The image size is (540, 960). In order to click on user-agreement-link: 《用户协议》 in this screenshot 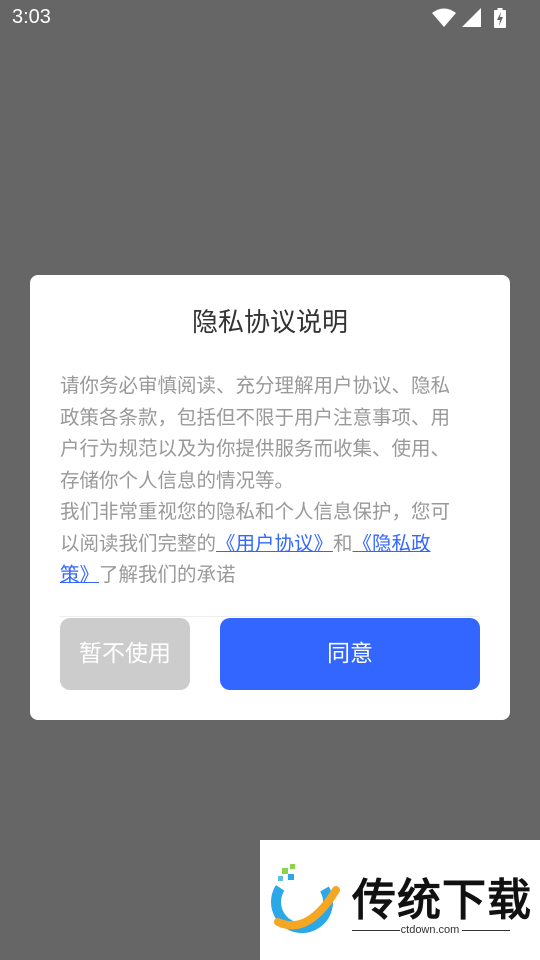, I will do `click(274, 543)`.